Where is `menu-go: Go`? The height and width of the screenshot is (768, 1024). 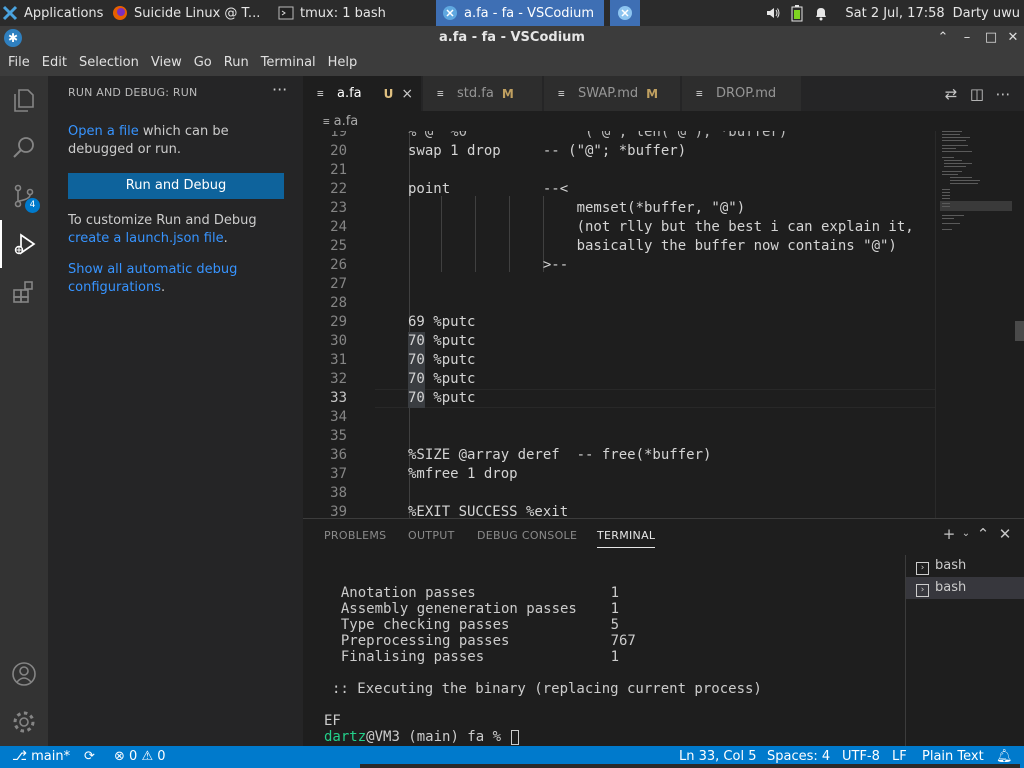
menu-go: Go is located at coordinates (203, 63).